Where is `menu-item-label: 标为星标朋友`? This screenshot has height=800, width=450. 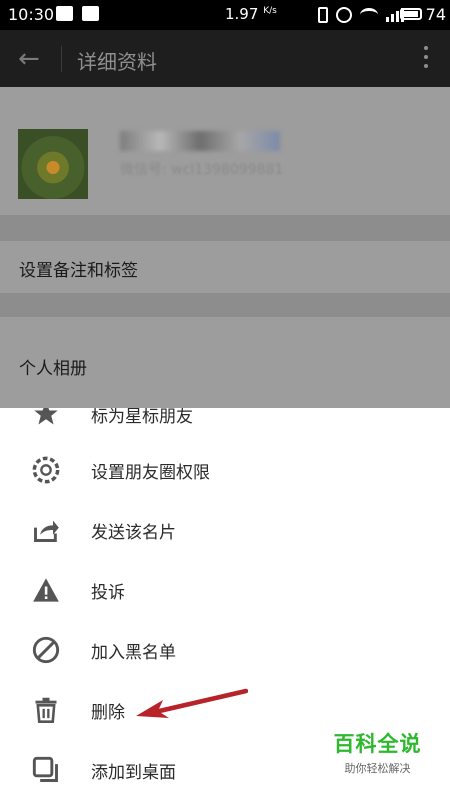 menu-item-label: 标为星标朋友 is located at coordinates (142, 417).